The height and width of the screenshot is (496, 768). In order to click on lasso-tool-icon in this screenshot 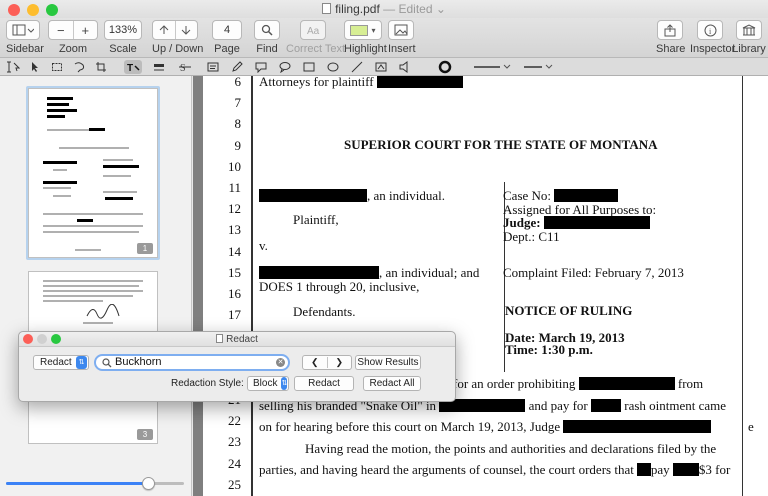, I will do `click(79, 67)`.